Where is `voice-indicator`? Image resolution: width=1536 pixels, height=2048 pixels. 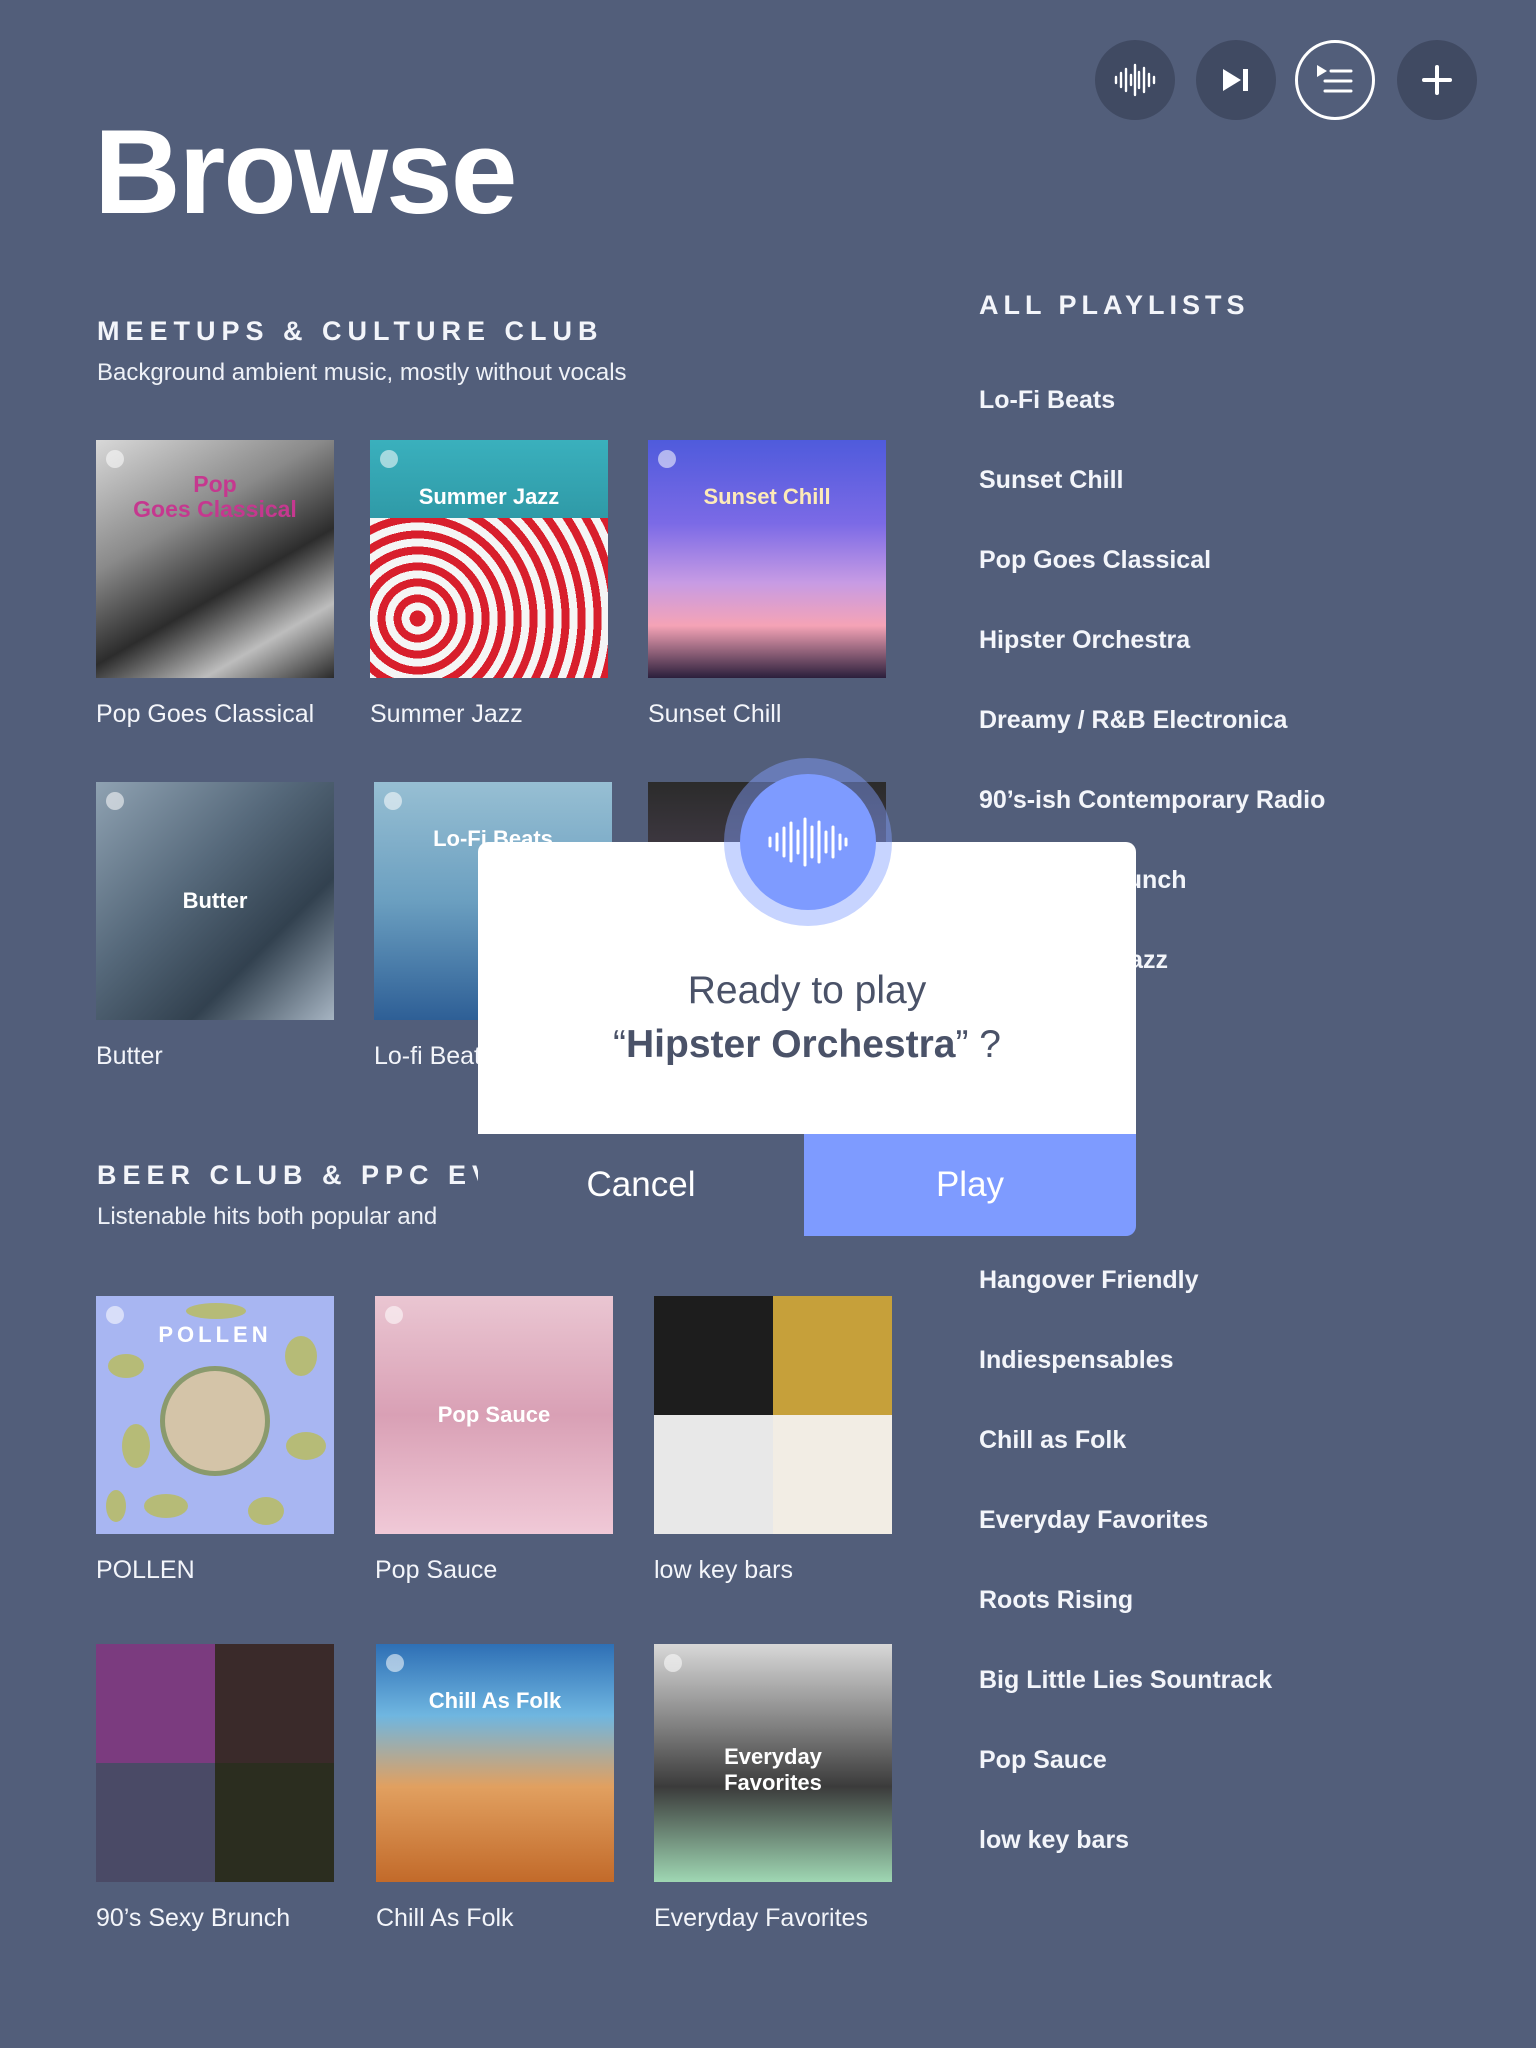
voice-indicator is located at coordinates (808, 842).